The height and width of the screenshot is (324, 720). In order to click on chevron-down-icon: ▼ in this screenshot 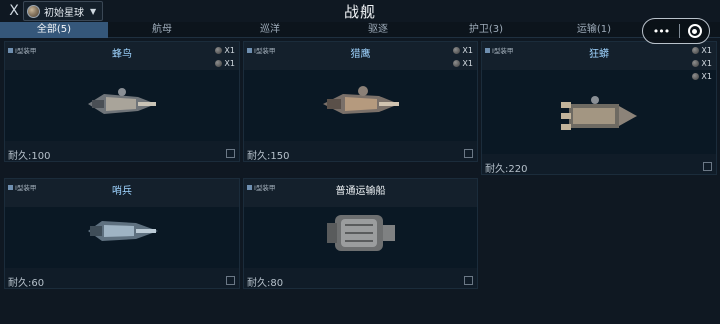, I will do `click(93, 11)`.